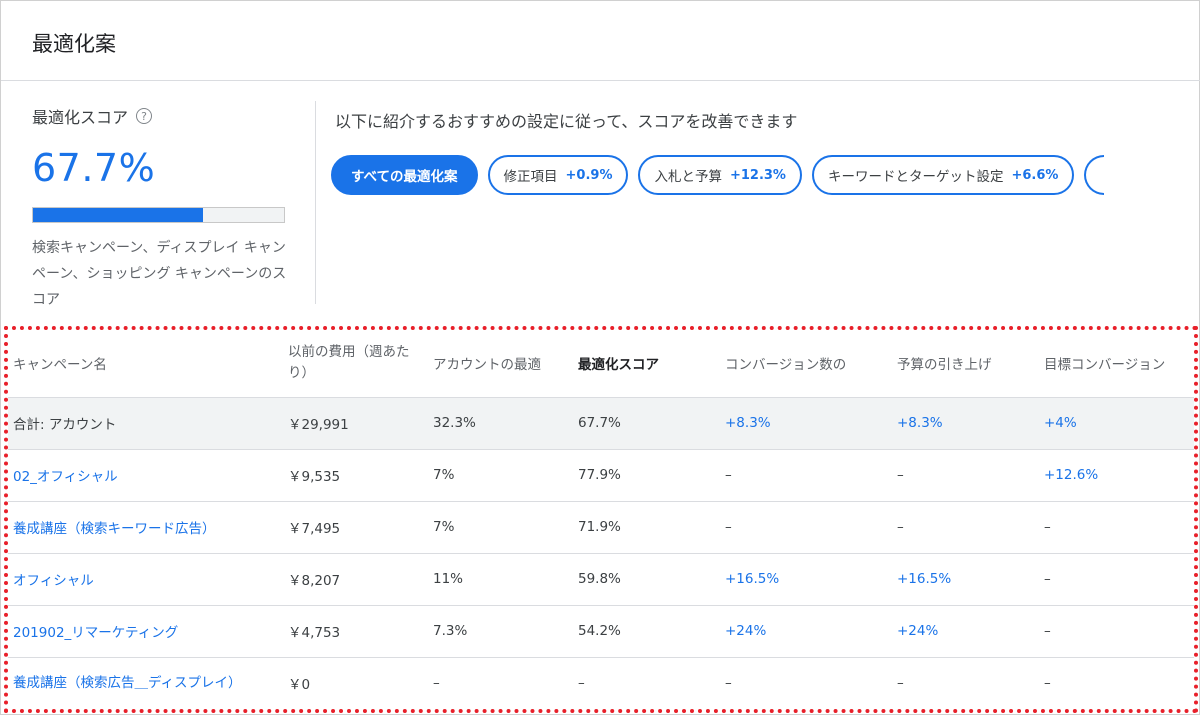 This screenshot has height=715, width=1200. I want to click on score-label-row: 最適化スコア ?, so click(167, 116).